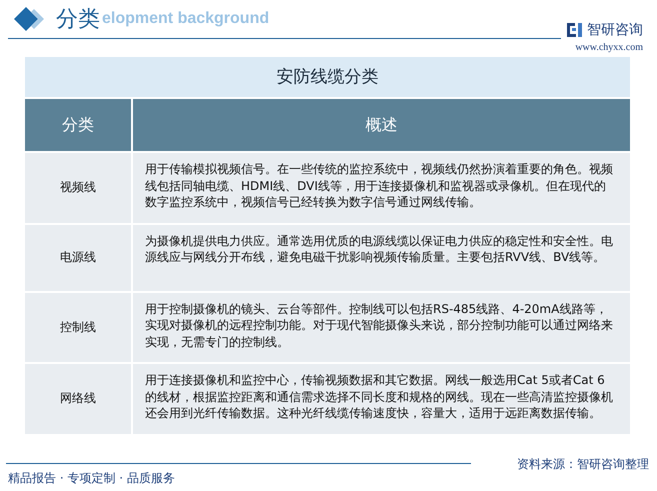 The image size is (657, 491). I want to click on background-text: elopment background, so click(186, 19).